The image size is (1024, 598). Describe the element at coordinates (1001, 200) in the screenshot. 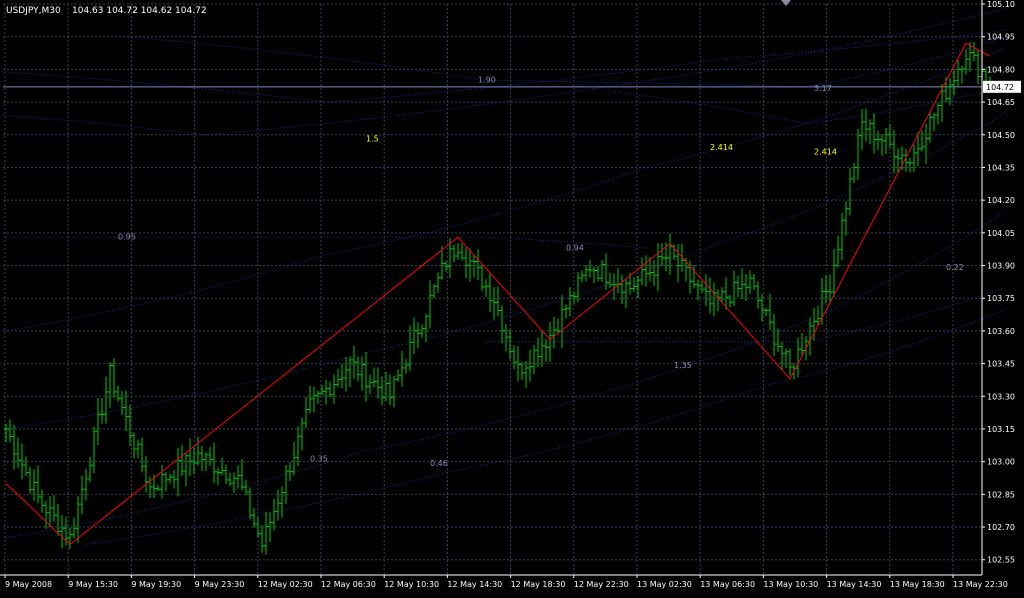

I see `y-tick-label: 104.20` at that location.